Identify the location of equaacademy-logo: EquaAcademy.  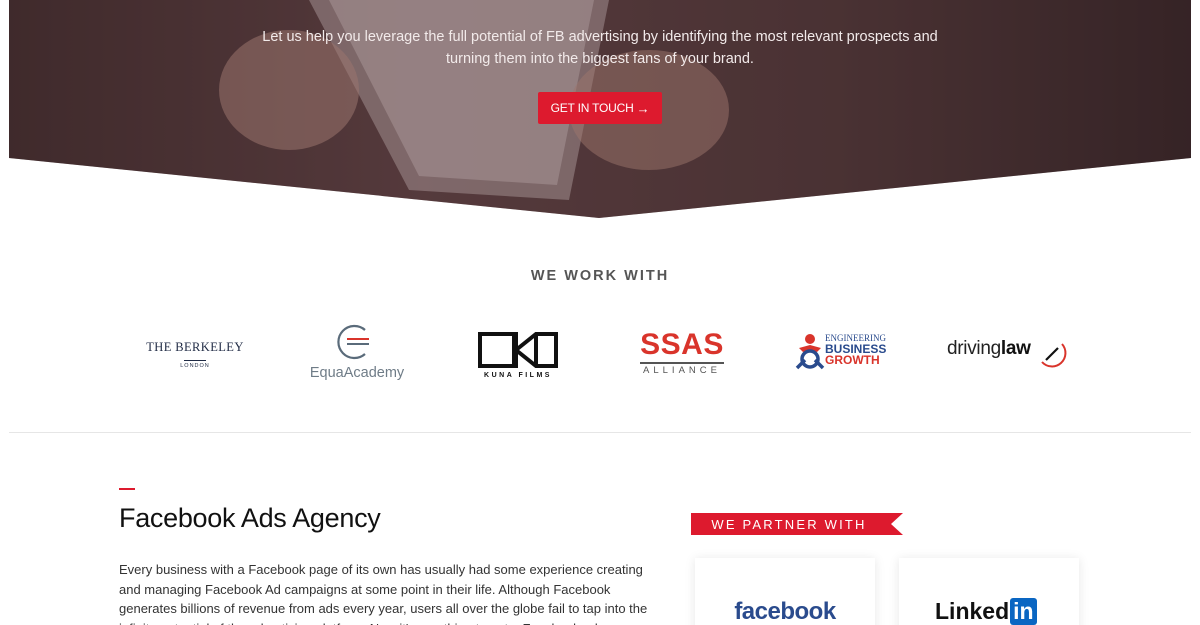
(357, 353).